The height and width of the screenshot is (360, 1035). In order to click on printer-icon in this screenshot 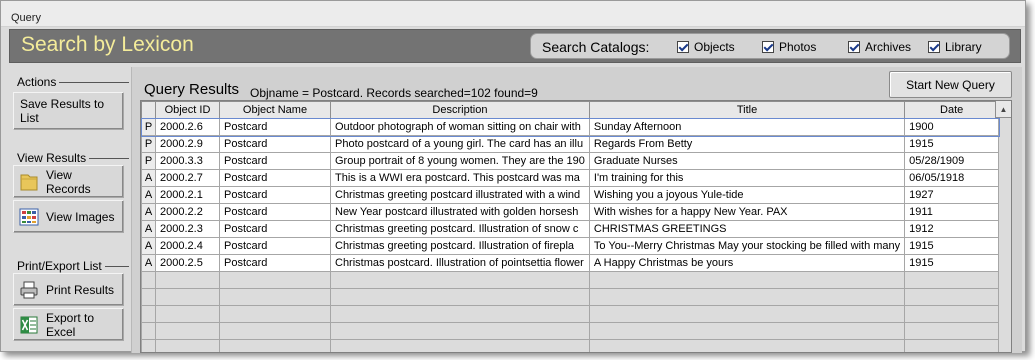, I will do `click(29, 289)`.